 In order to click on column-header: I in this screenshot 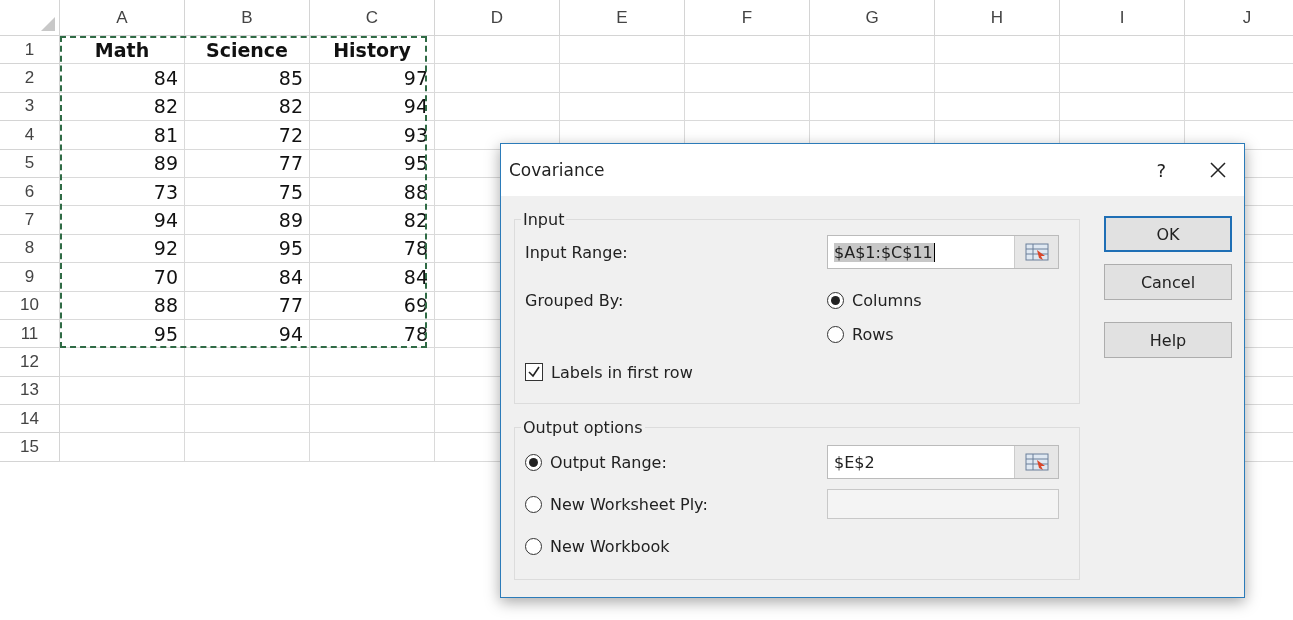, I will do `click(1122, 18)`.